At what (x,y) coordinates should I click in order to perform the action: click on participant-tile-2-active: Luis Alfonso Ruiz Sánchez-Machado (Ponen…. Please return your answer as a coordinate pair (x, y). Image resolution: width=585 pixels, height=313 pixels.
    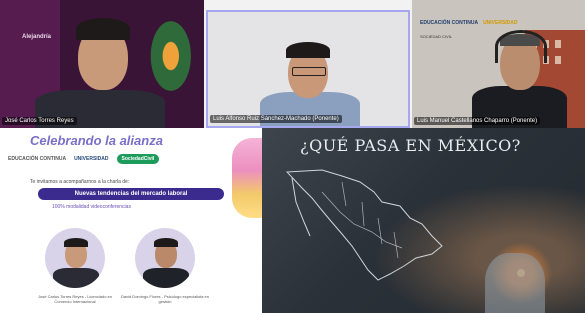
    Looking at the image, I should click on (308, 69).